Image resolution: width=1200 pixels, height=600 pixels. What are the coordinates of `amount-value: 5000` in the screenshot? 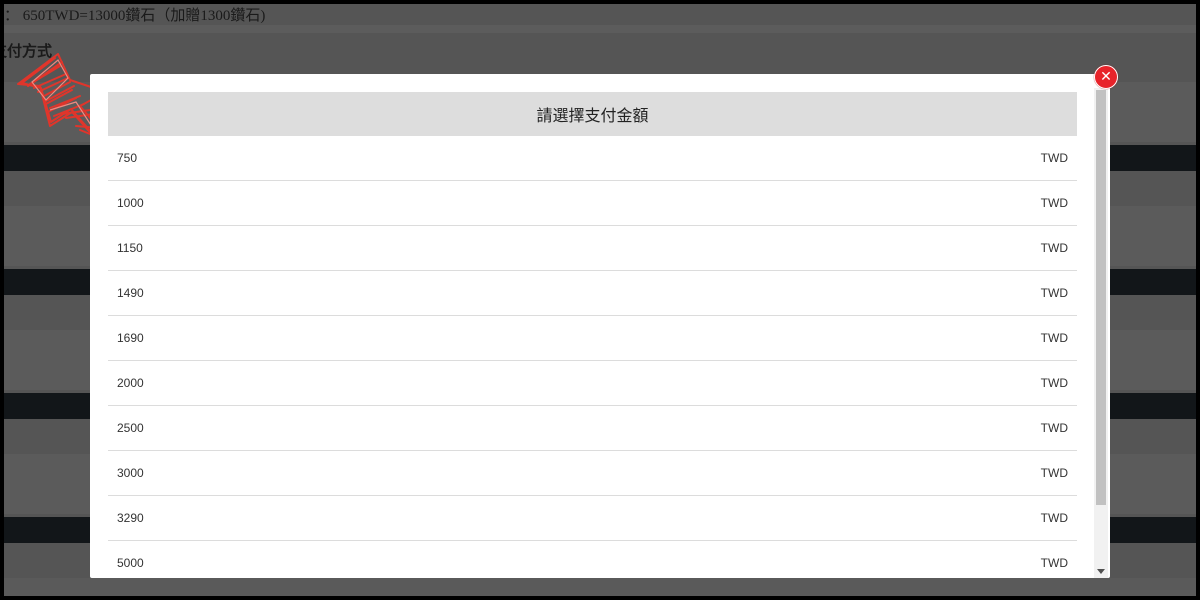 It's located at (130, 563).